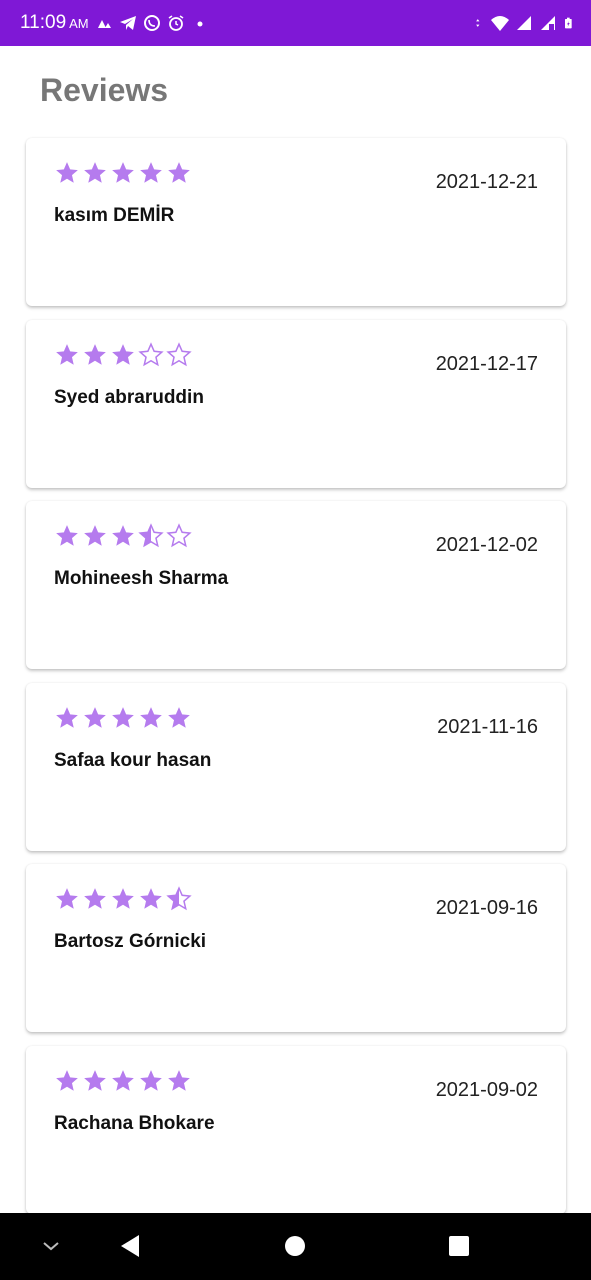  I want to click on status-bar: 11:09 AM, so click(295, 23).